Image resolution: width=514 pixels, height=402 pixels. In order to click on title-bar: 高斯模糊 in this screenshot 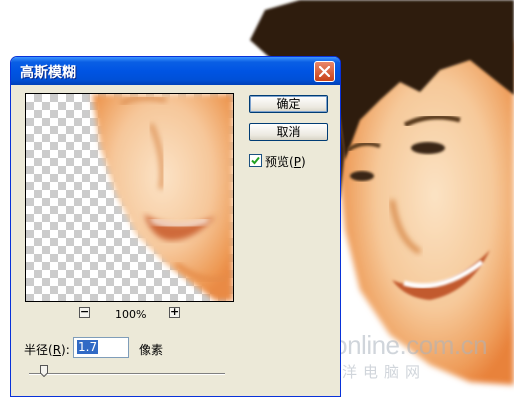, I will do `click(175, 71)`.